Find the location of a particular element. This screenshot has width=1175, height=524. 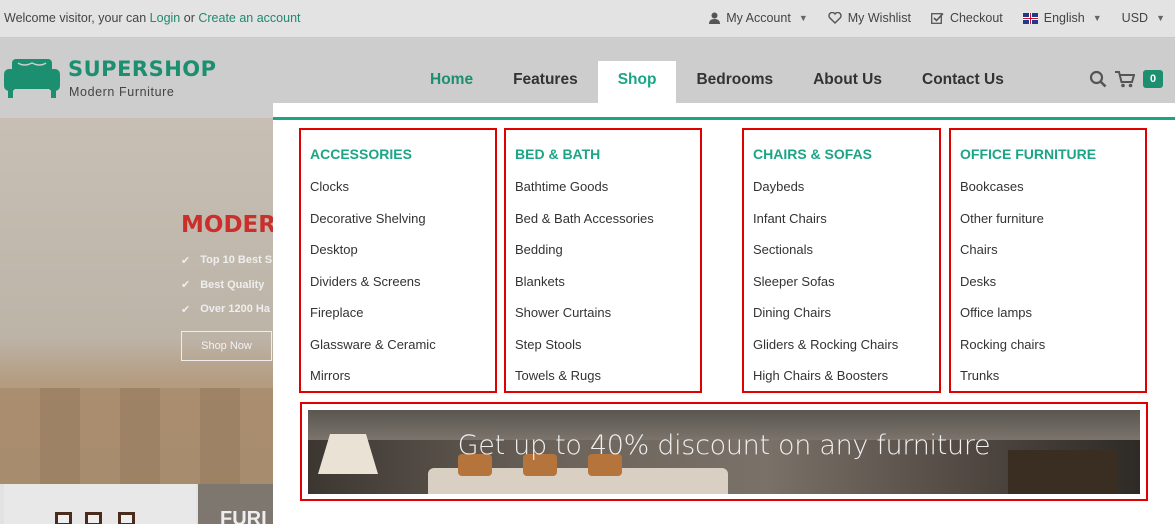

cart-count-badge: 0 is located at coordinates (1153, 79).